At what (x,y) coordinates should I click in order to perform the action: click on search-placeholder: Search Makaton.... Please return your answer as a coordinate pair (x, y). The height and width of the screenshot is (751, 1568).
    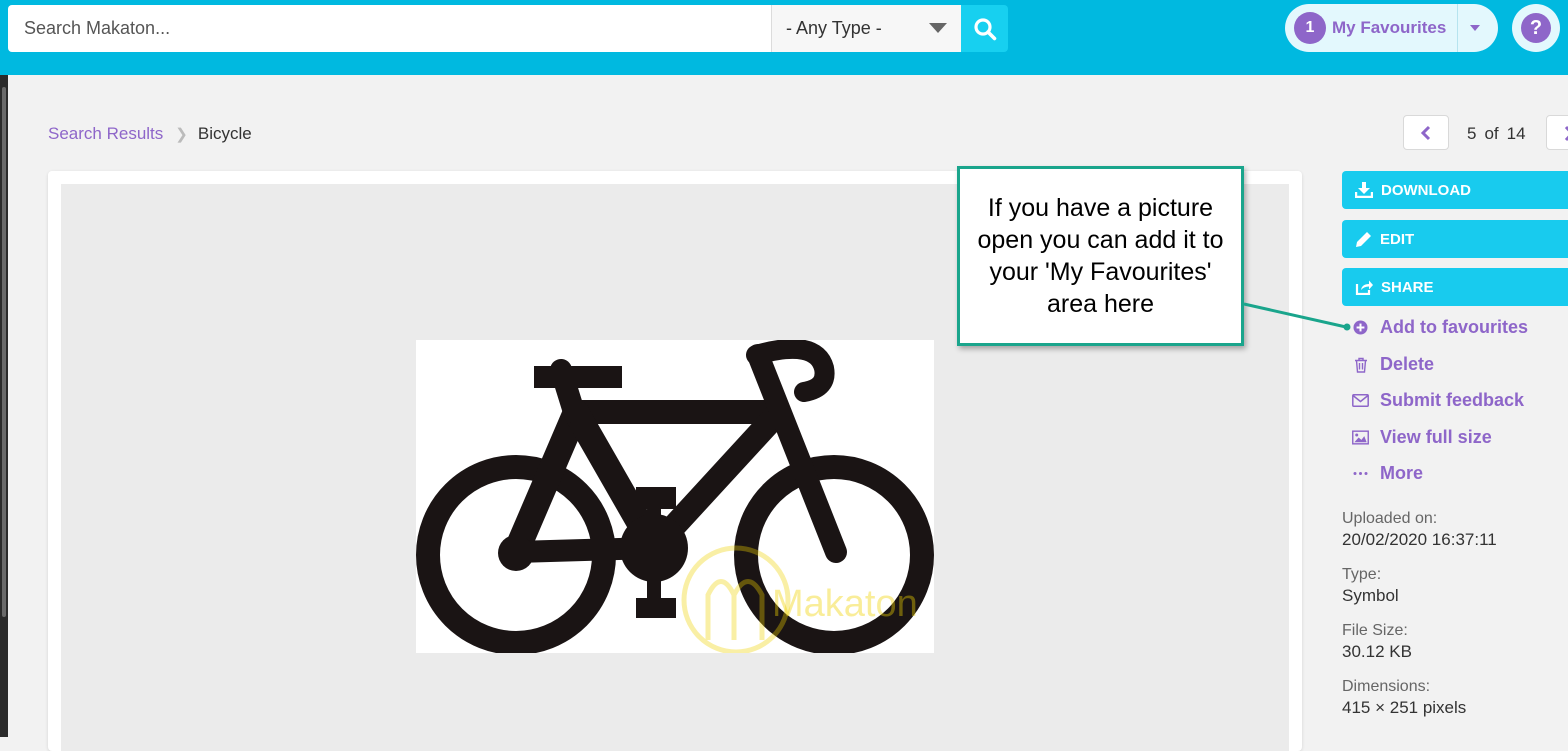
    Looking at the image, I should click on (97, 28).